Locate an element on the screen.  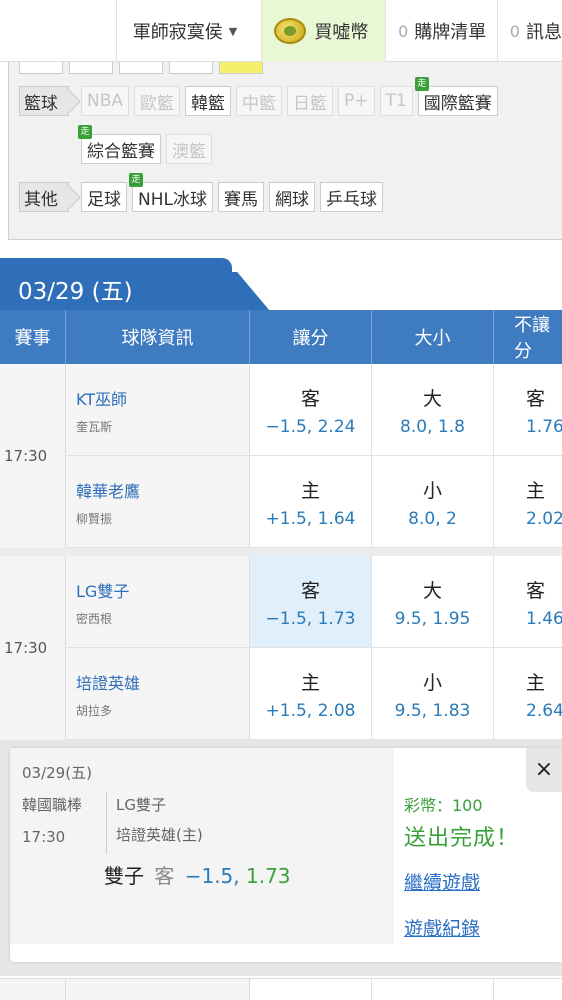
odds-value: 9.5, 1.95 is located at coordinates (432, 619).